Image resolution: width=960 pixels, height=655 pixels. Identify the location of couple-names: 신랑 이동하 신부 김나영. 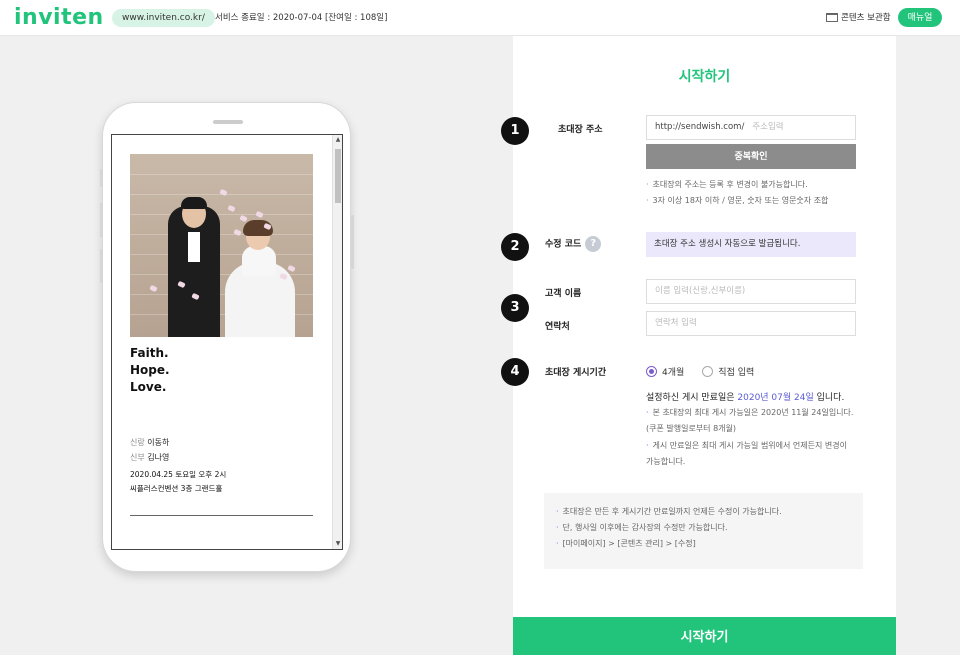
(149, 450).